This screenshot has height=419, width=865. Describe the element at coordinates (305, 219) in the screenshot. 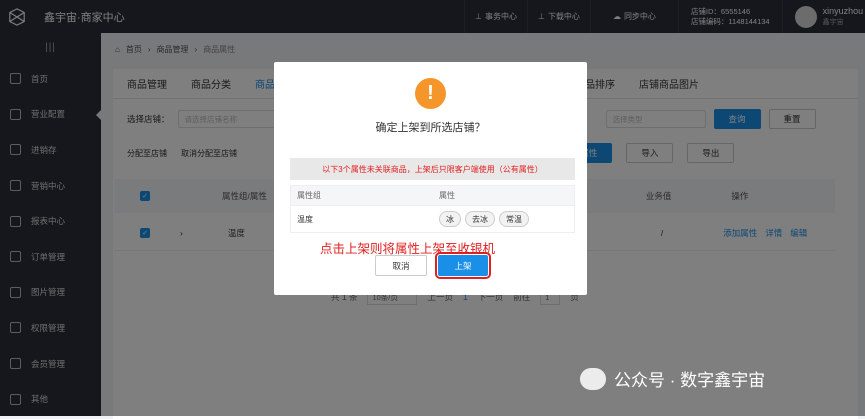

I see `group-name: 温度` at that location.